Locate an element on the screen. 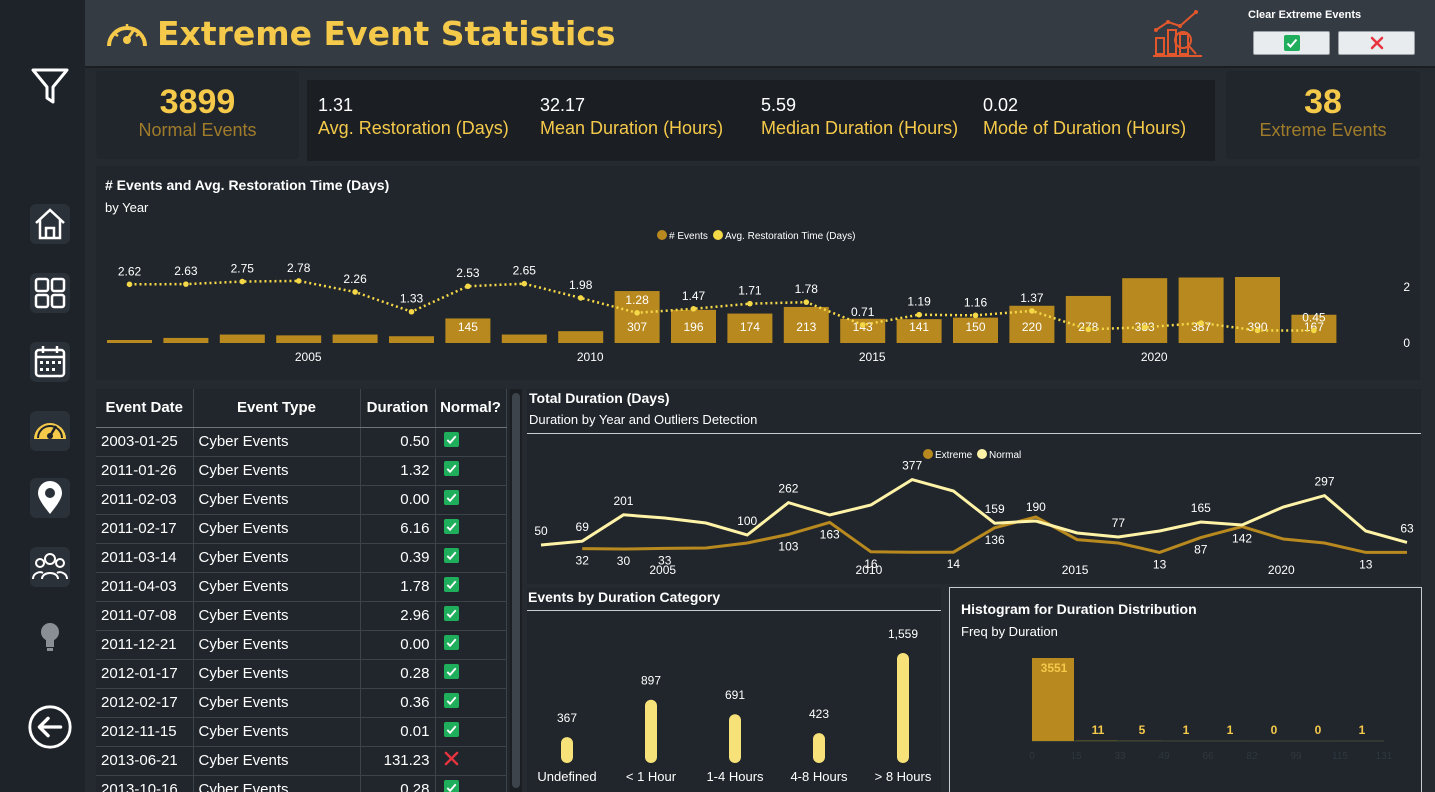 The image size is (1435, 792). cell-duration: 6.16 is located at coordinates (398, 529).